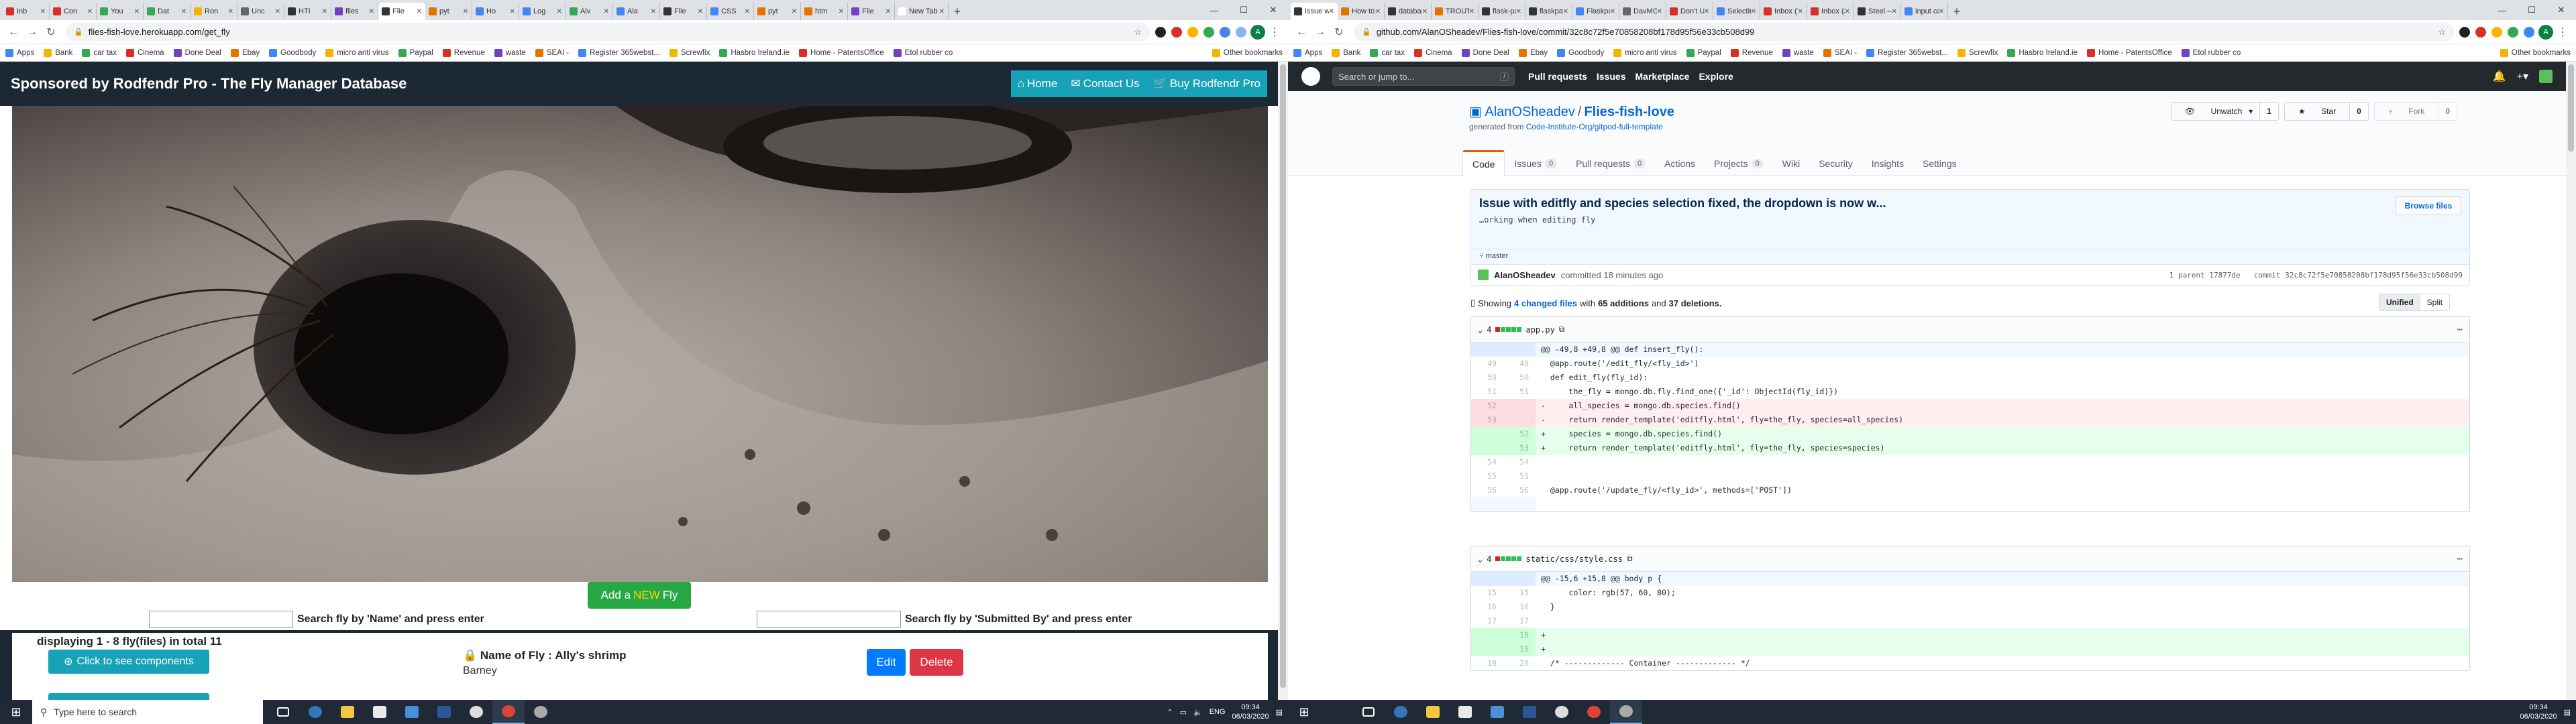  Describe the element at coordinates (476, 712) in the screenshot. I see `settings-icon` at that location.